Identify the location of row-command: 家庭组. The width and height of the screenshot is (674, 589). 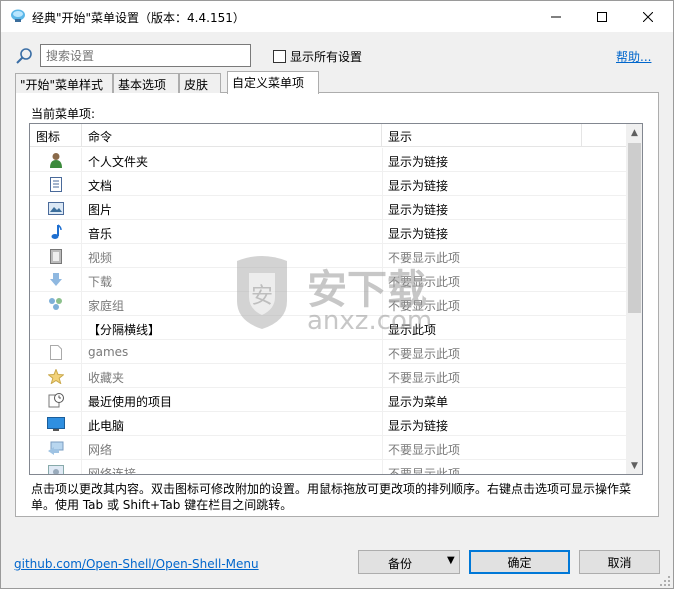
(106, 305).